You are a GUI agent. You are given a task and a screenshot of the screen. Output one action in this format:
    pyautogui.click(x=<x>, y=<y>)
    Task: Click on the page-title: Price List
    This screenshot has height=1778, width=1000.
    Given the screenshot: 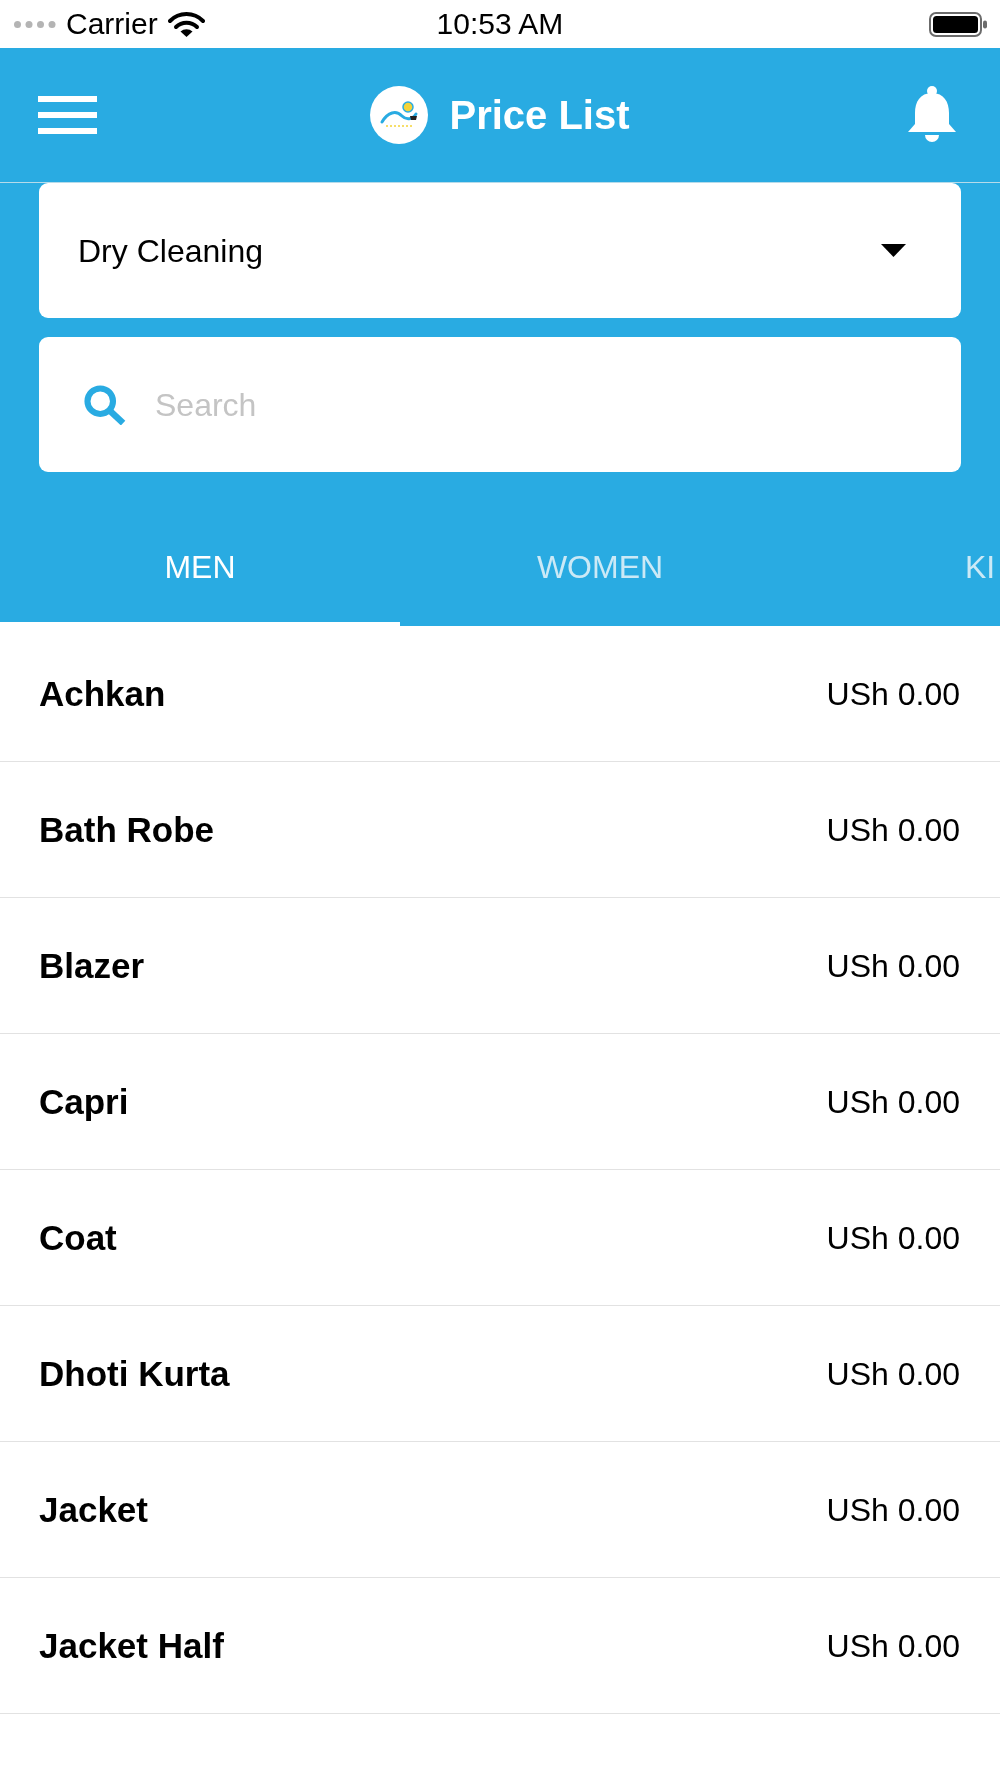 What is the action you would take?
    pyautogui.click(x=539, y=115)
    